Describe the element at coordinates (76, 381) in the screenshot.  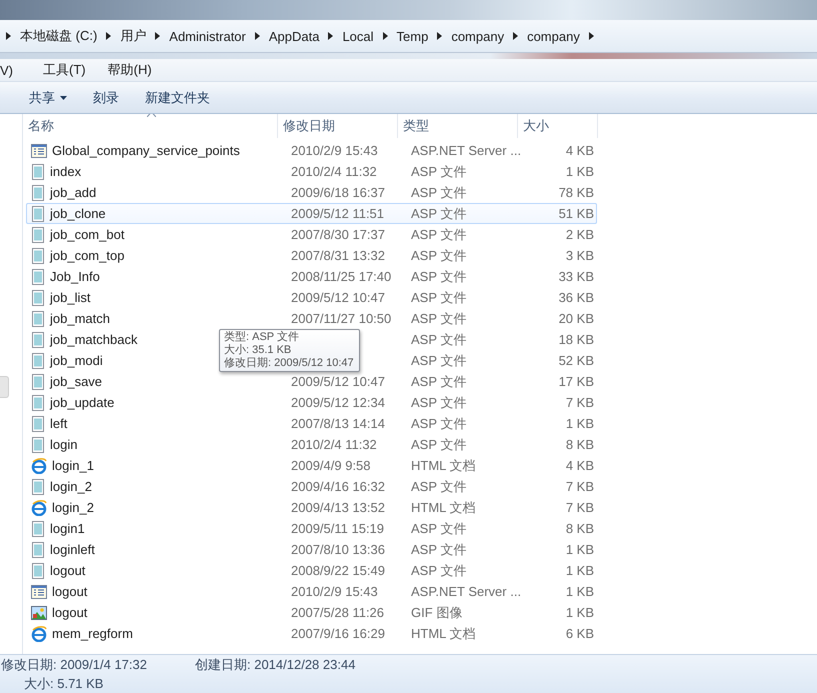
I see `file-name: job_save` at that location.